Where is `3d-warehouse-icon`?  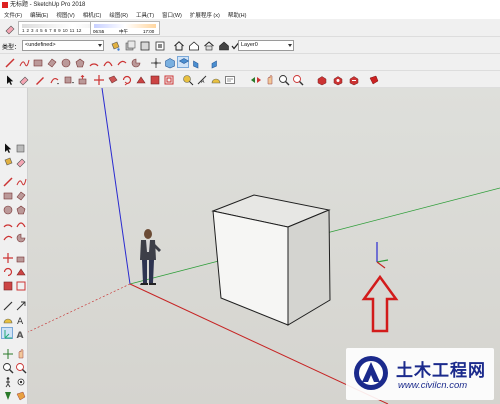 3d-warehouse-icon is located at coordinates (321, 79).